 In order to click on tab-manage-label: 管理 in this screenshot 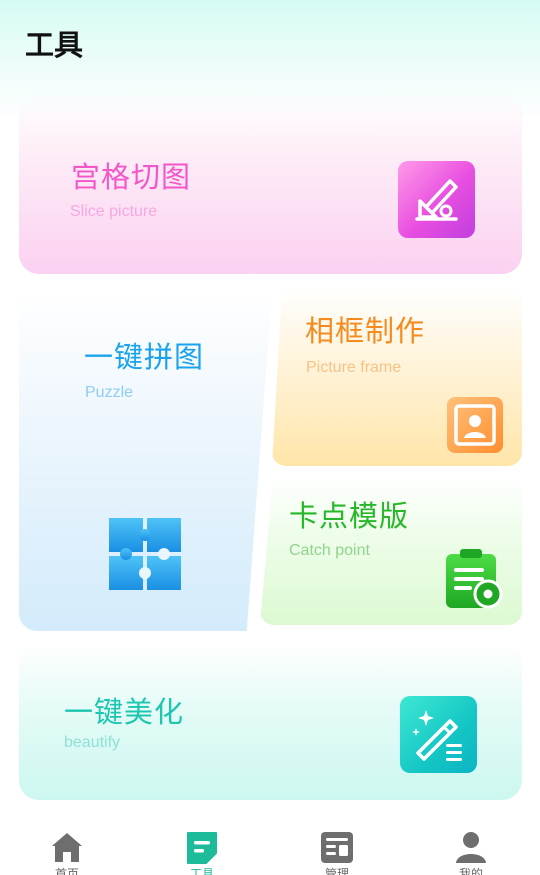, I will do `click(336, 871)`.